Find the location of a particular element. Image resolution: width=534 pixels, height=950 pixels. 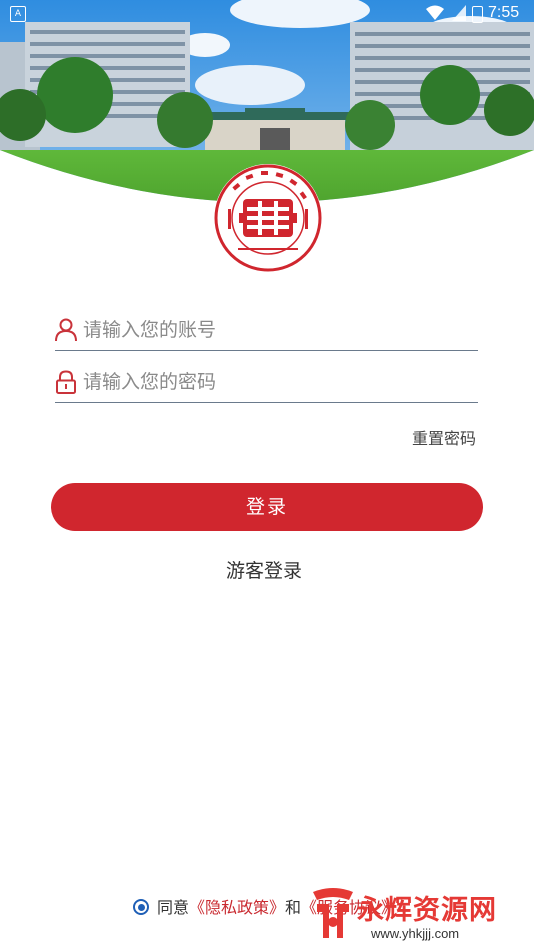

signal-icon is located at coordinates (459, 13).